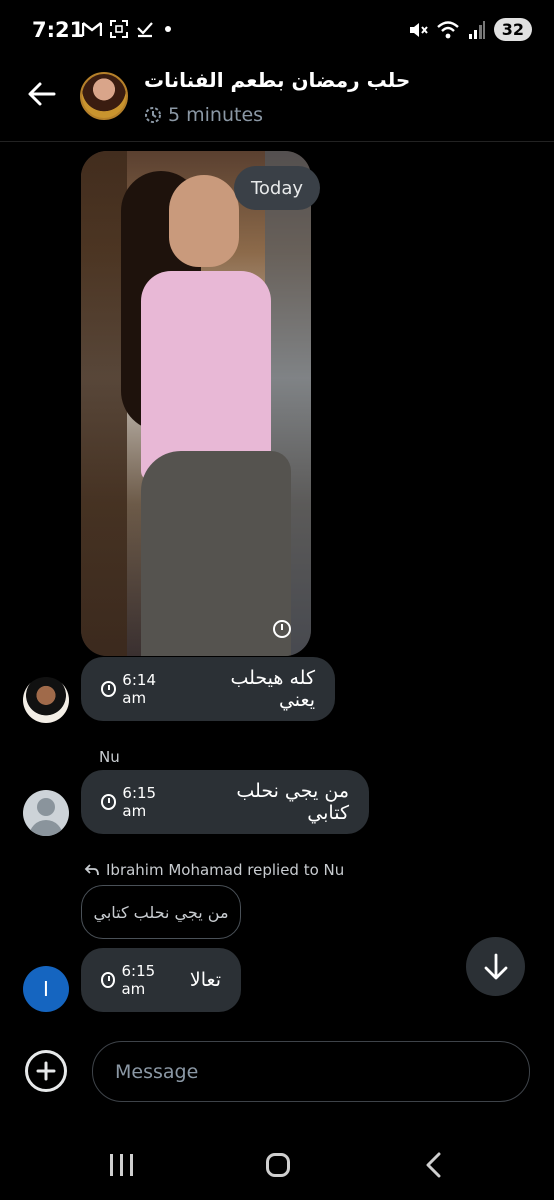 The image size is (554, 1200). What do you see at coordinates (418, 29) in the screenshot?
I see `mute-icon` at bounding box center [418, 29].